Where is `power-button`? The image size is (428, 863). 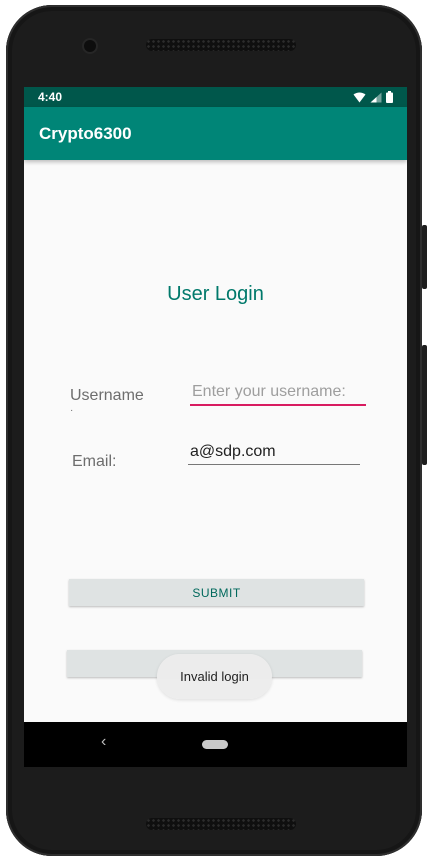
power-button is located at coordinates (424, 257).